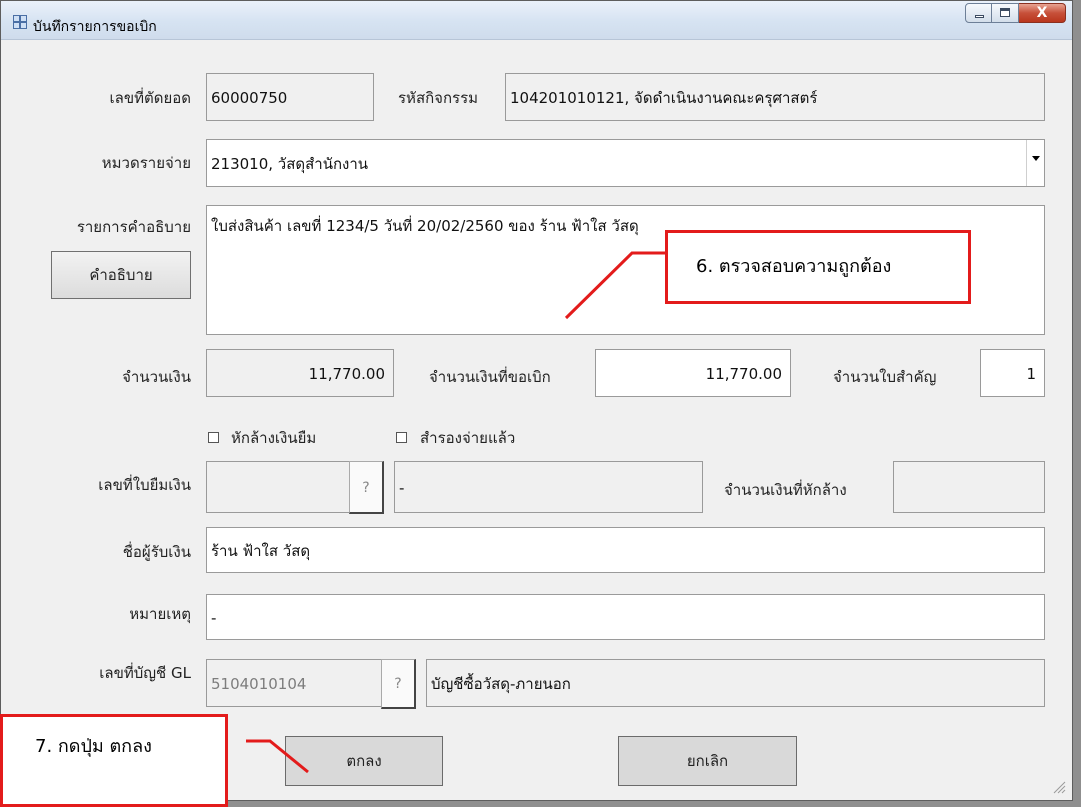  I want to click on ok-button: ตกลง, so click(364, 761).